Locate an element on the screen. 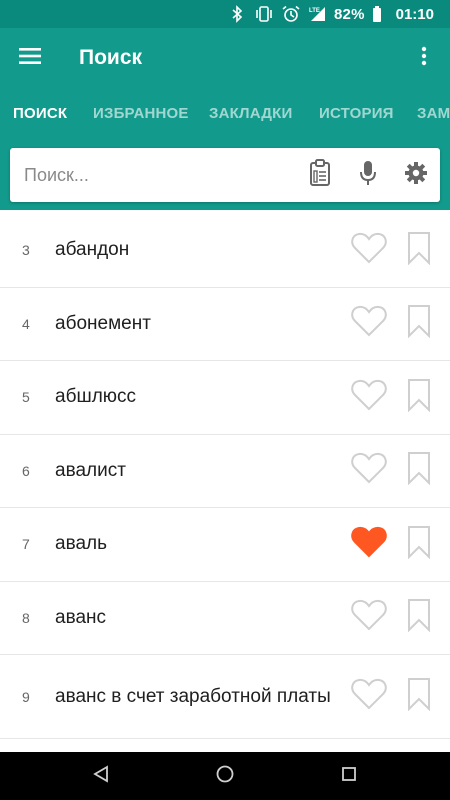 This screenshot has width=450, height=800. tab-search: ПОИСК is located at coordinates (40, 114).